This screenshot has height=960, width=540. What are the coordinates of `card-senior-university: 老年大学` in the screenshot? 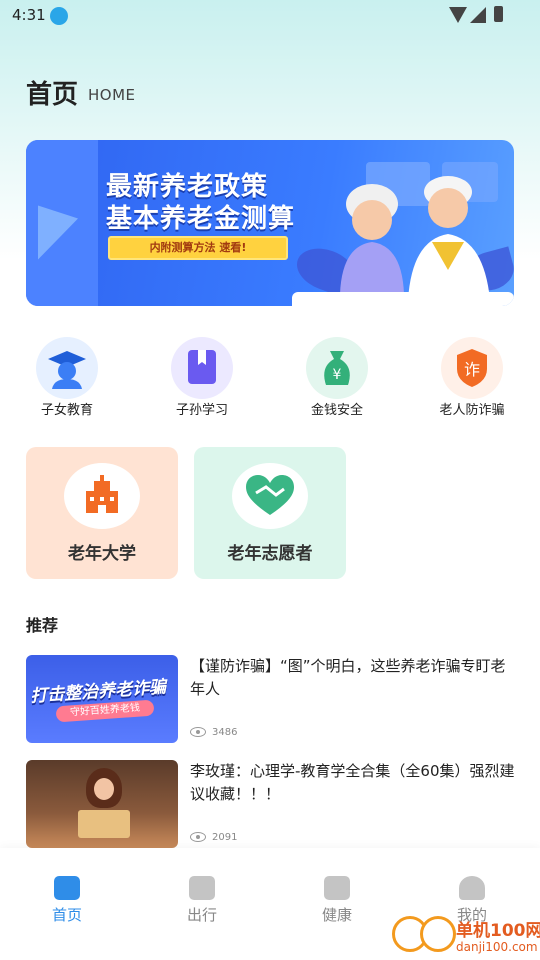 It's located at (102, 513).